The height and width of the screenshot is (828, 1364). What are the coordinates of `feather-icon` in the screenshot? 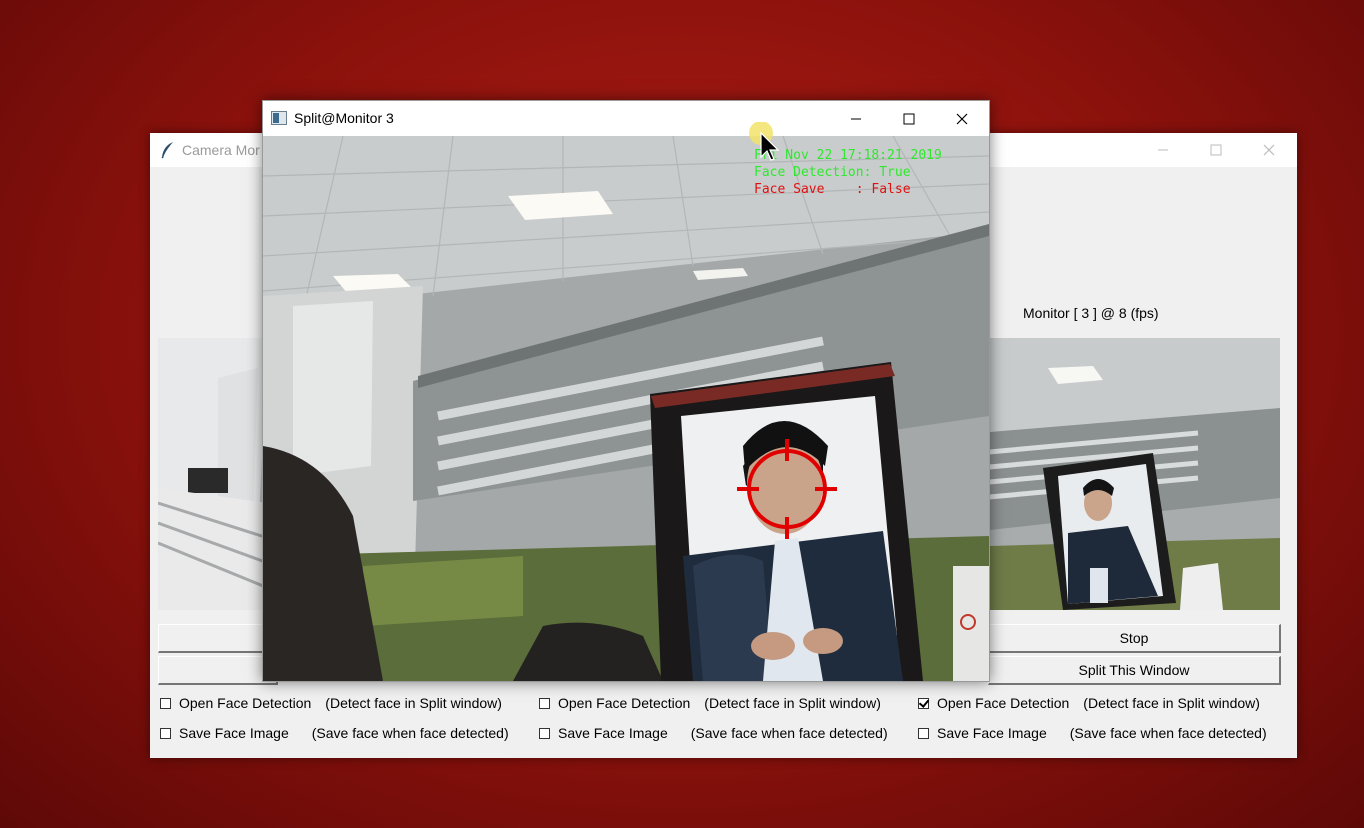 It's located at (168, 150).